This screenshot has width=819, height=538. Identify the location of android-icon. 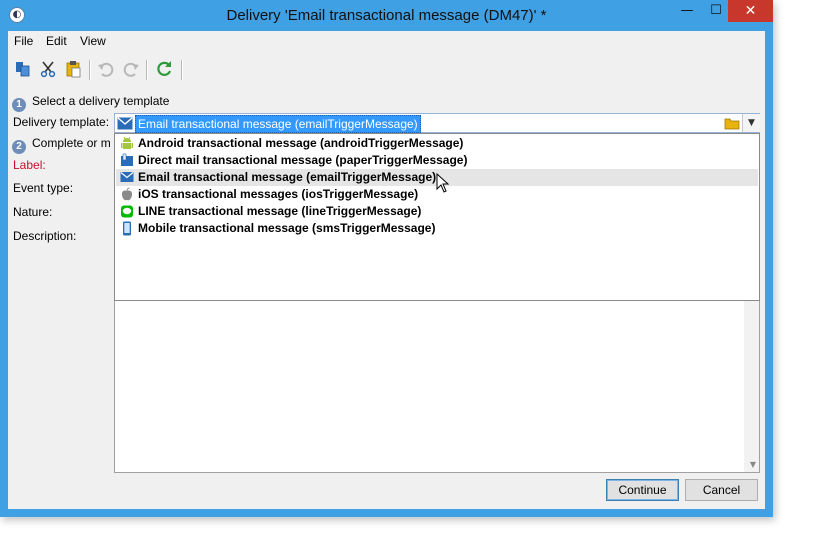
(127, 142).